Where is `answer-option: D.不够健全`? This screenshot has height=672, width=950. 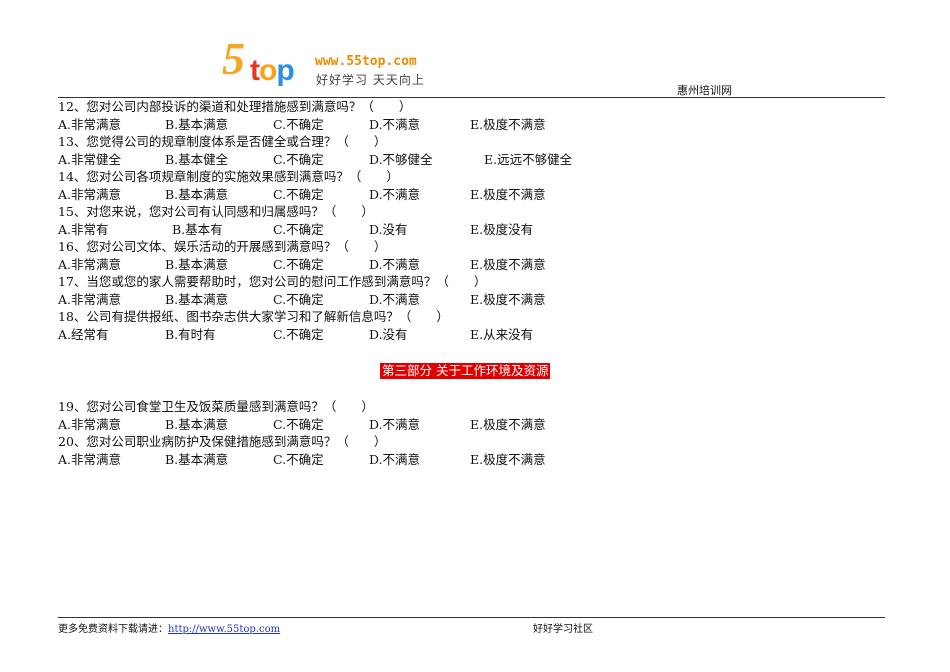 answer-option: D.不够健全 is located at coordinates (401, 160).